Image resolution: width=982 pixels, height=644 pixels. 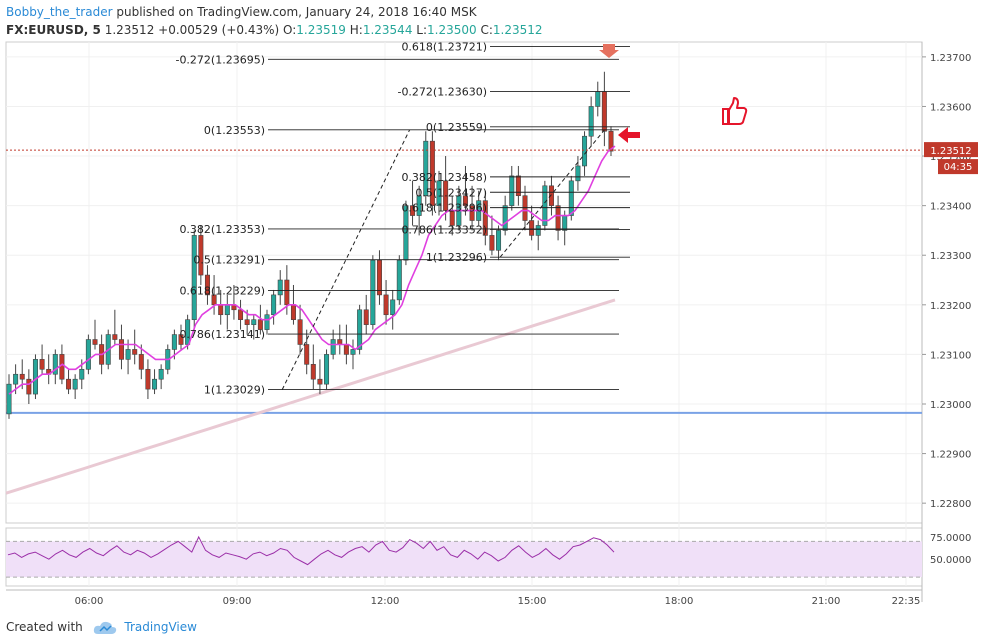 I want to click on time-tick-label: 12:00, so click(x=385, y=601).